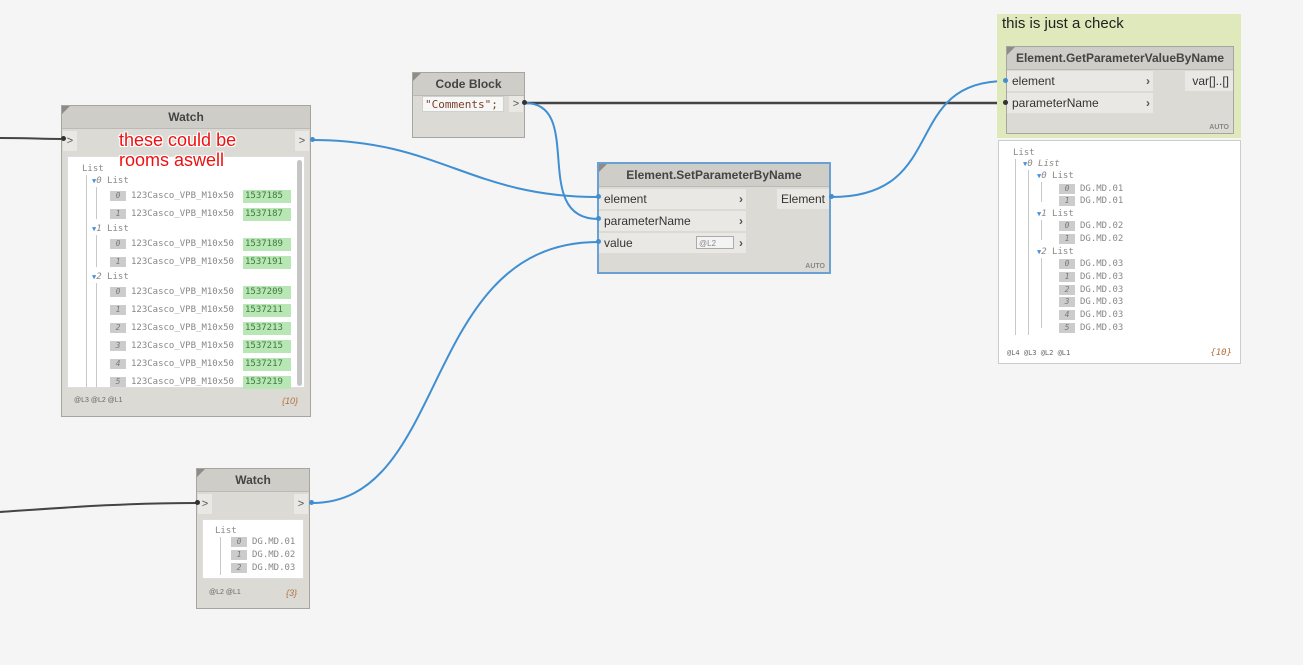 Image resolution: width=1303 pixels, height=665 pixels. Describe the element at coordinates (1080, 81) in the screenshot. I see `get-param-input-element: element ›` at that location.